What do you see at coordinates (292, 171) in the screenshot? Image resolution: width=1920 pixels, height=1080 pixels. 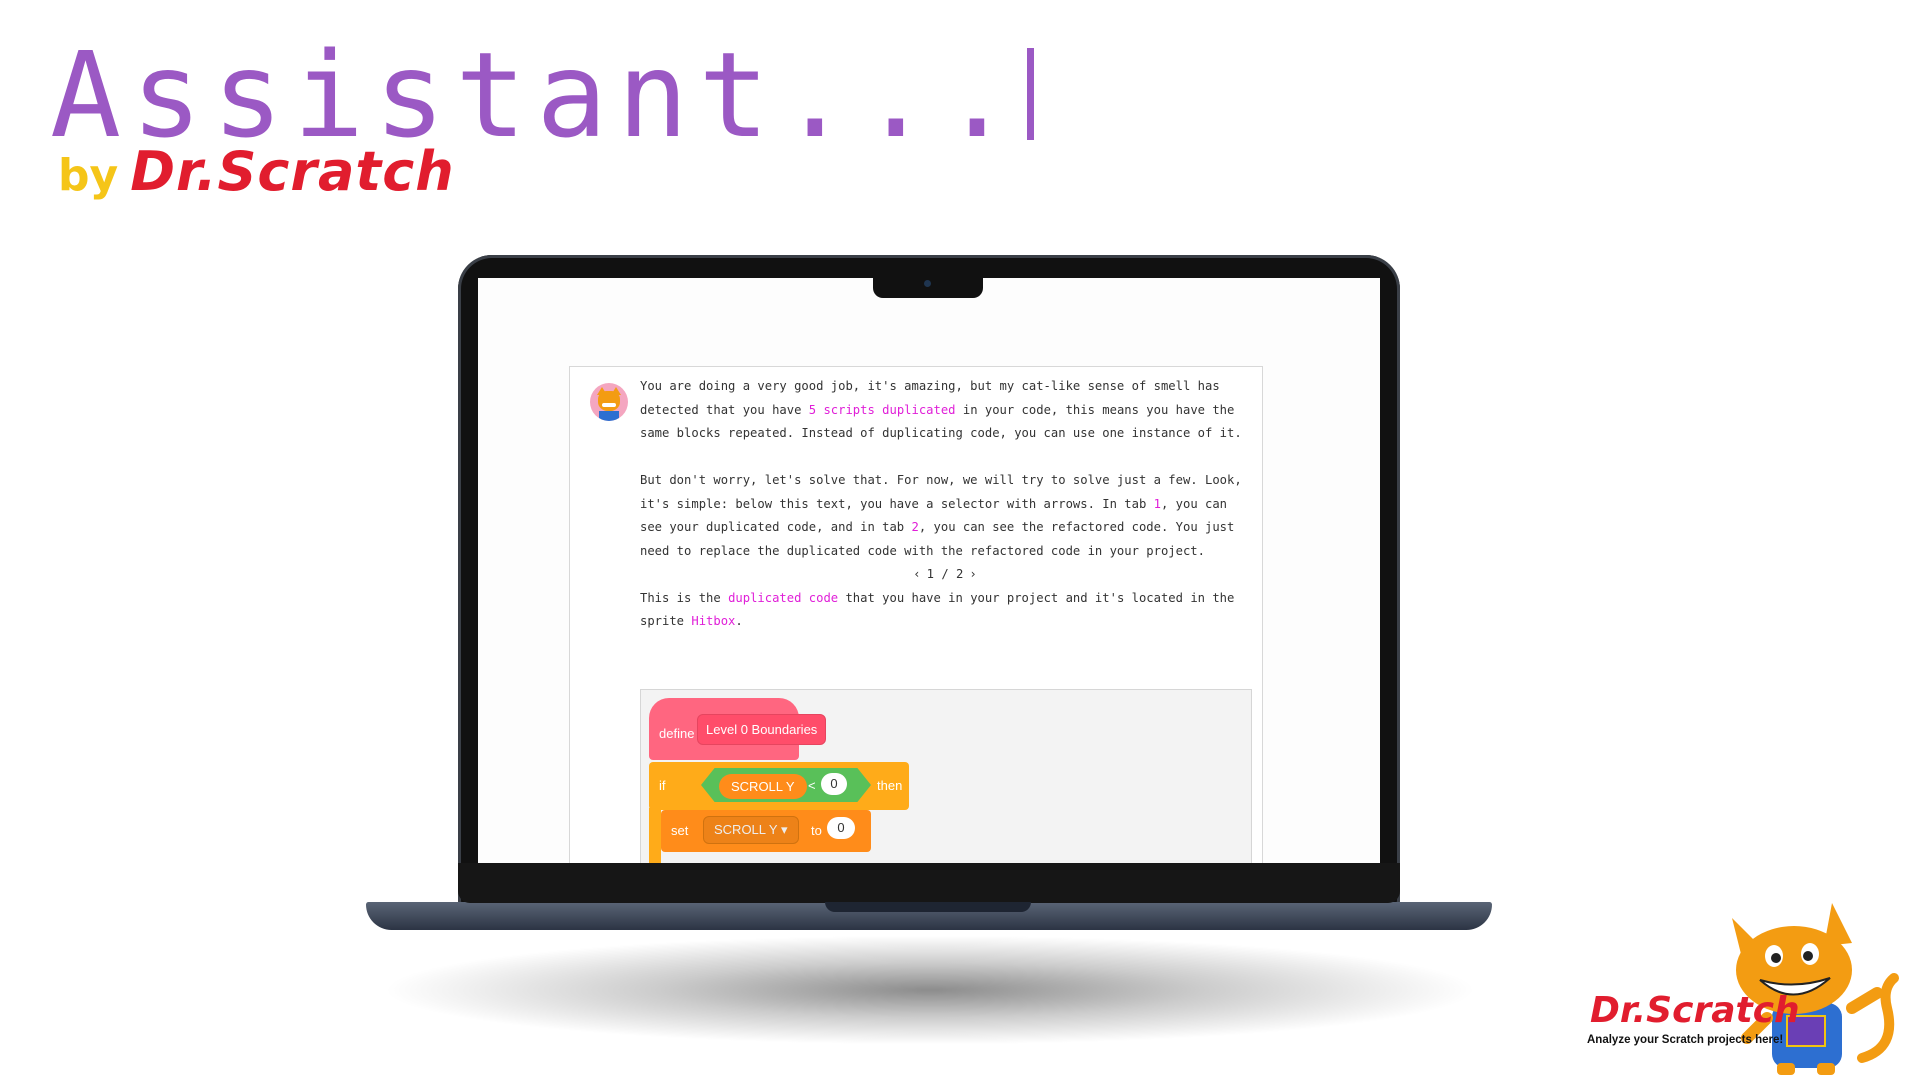 I see `dr-scratch-logo: Dr.Scratch` at bounding box center [292, 171].